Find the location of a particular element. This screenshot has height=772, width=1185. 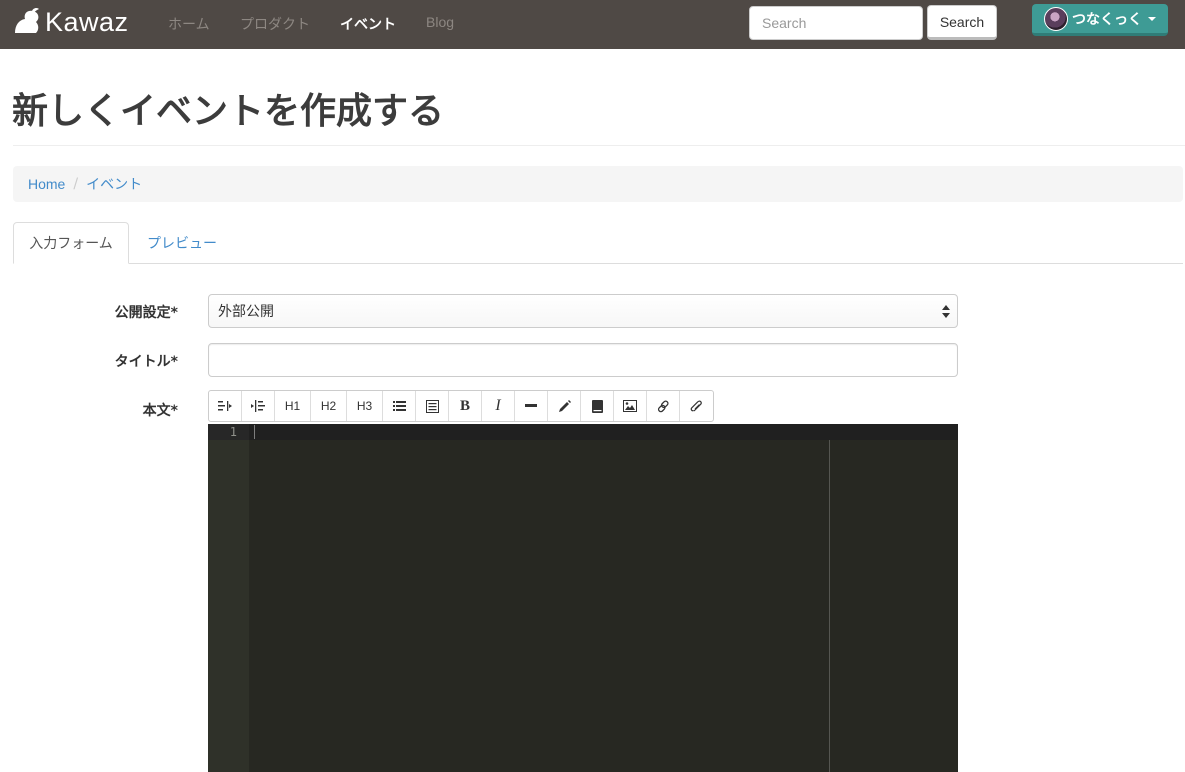

user-name: つなくっく is located at coordinates (1107, 19).